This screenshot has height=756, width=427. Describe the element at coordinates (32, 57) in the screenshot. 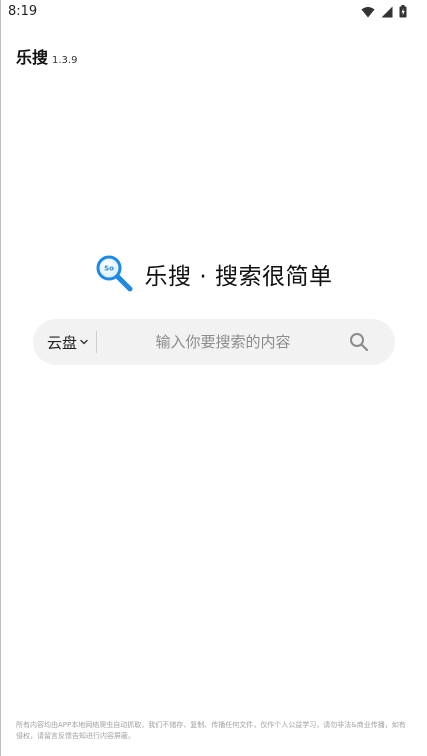

I see `app-name: 乐搜` at that location.